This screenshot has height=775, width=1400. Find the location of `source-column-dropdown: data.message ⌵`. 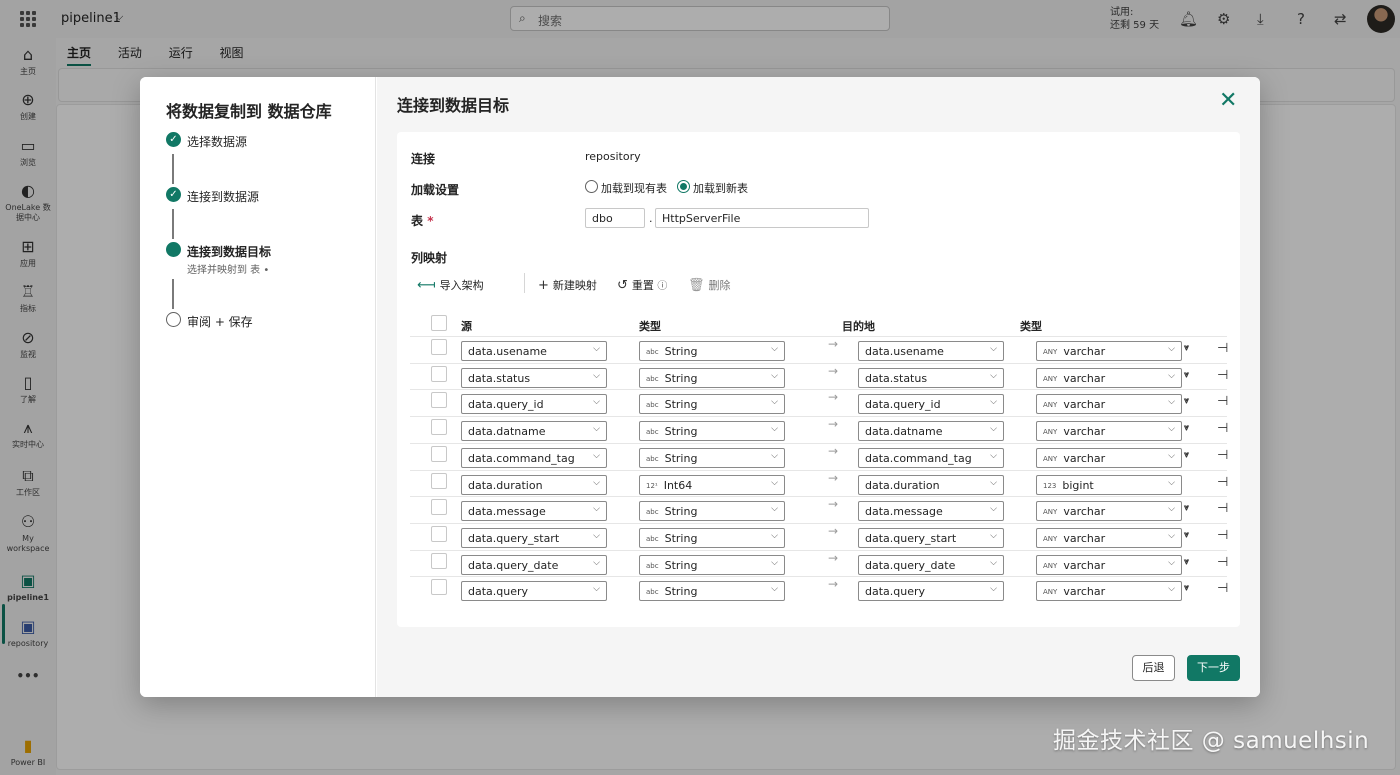

source-column-dropdown: data.message ⌵ is located at coordinates (534, 511).